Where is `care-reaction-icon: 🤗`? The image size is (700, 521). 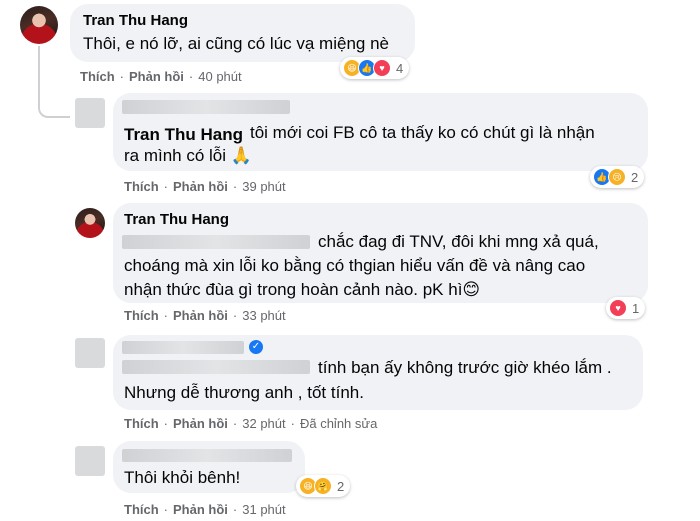
care-reaction-icon: 🤗 is located at coordinates (323, 486).